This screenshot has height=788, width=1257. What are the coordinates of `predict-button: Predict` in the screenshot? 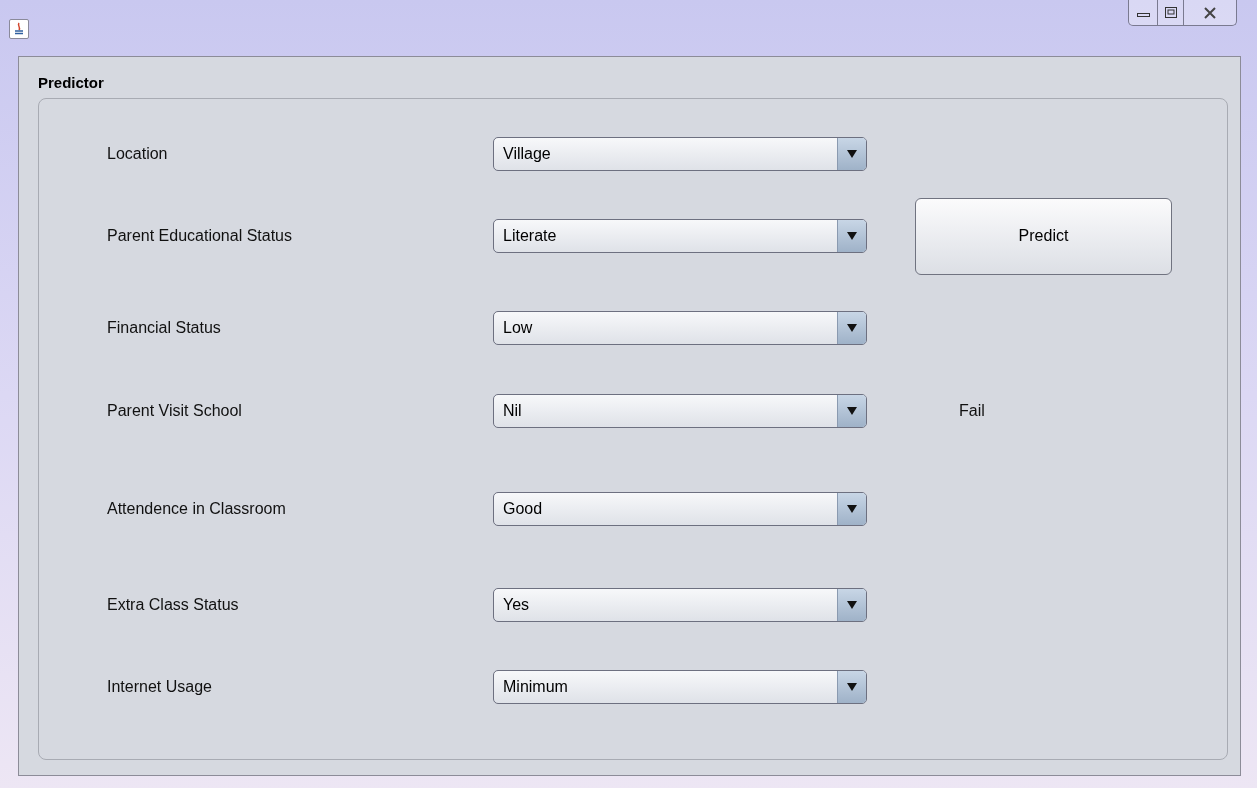 It's located at (1043, 236).